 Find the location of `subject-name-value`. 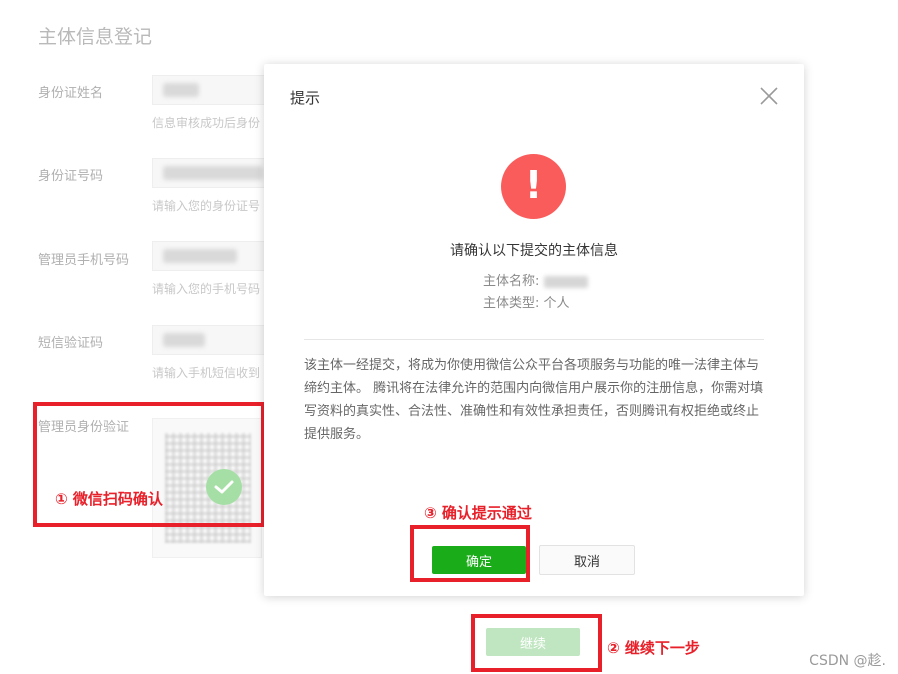

subject-name-value is located at coordinates (565, 281).